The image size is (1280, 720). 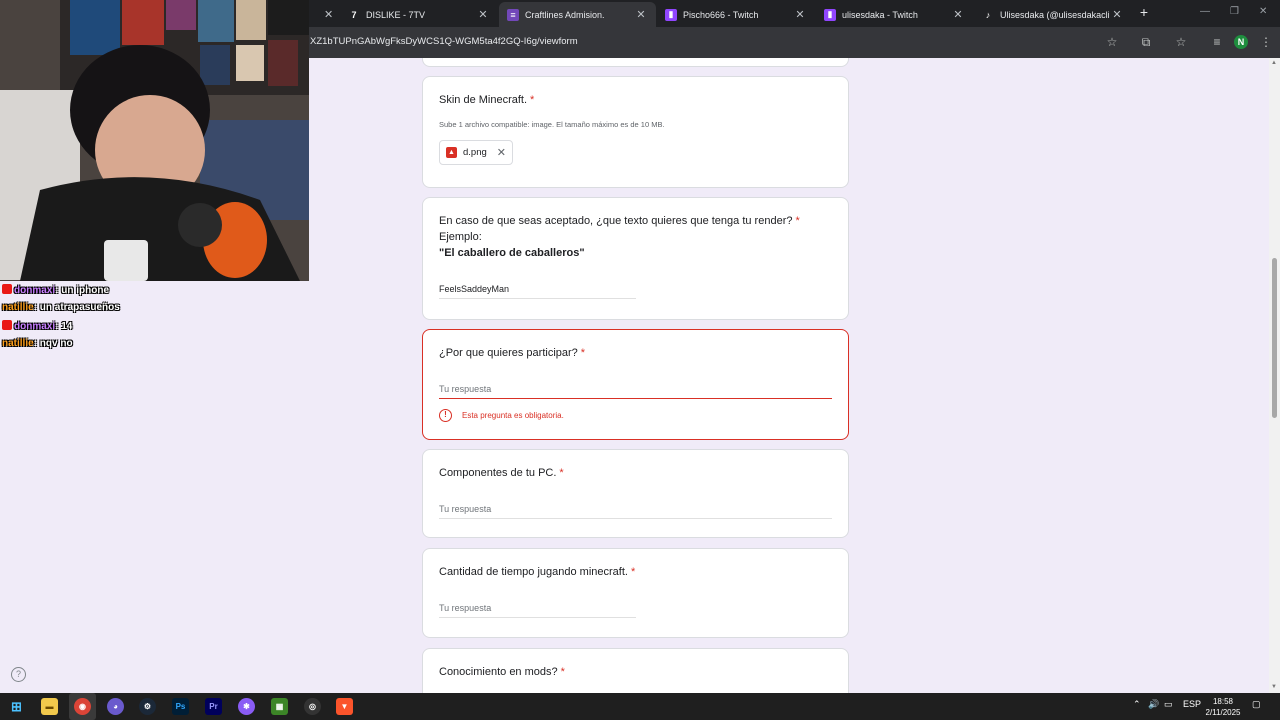 What do you see at coordinates (1234, 11) in the screenshot?
I see `maximize-icon: ❐` at bounding box center [1234, 11].